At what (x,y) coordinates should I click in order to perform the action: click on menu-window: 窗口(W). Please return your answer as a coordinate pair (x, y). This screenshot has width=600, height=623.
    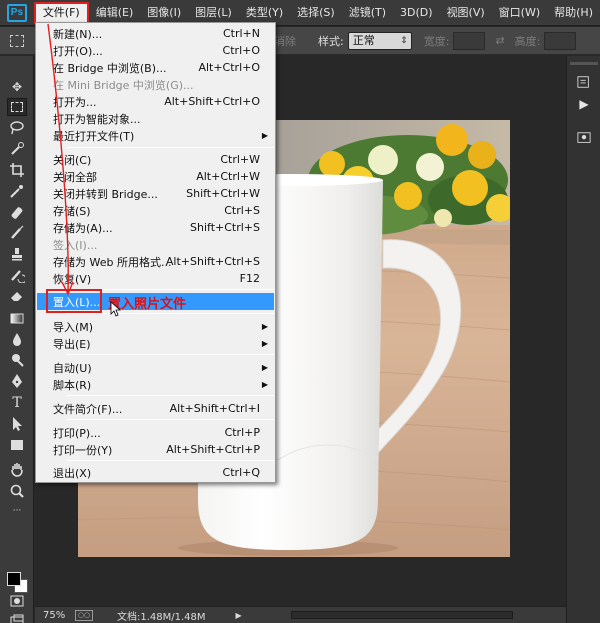
    Looking at the image, I should click on (519, 13).